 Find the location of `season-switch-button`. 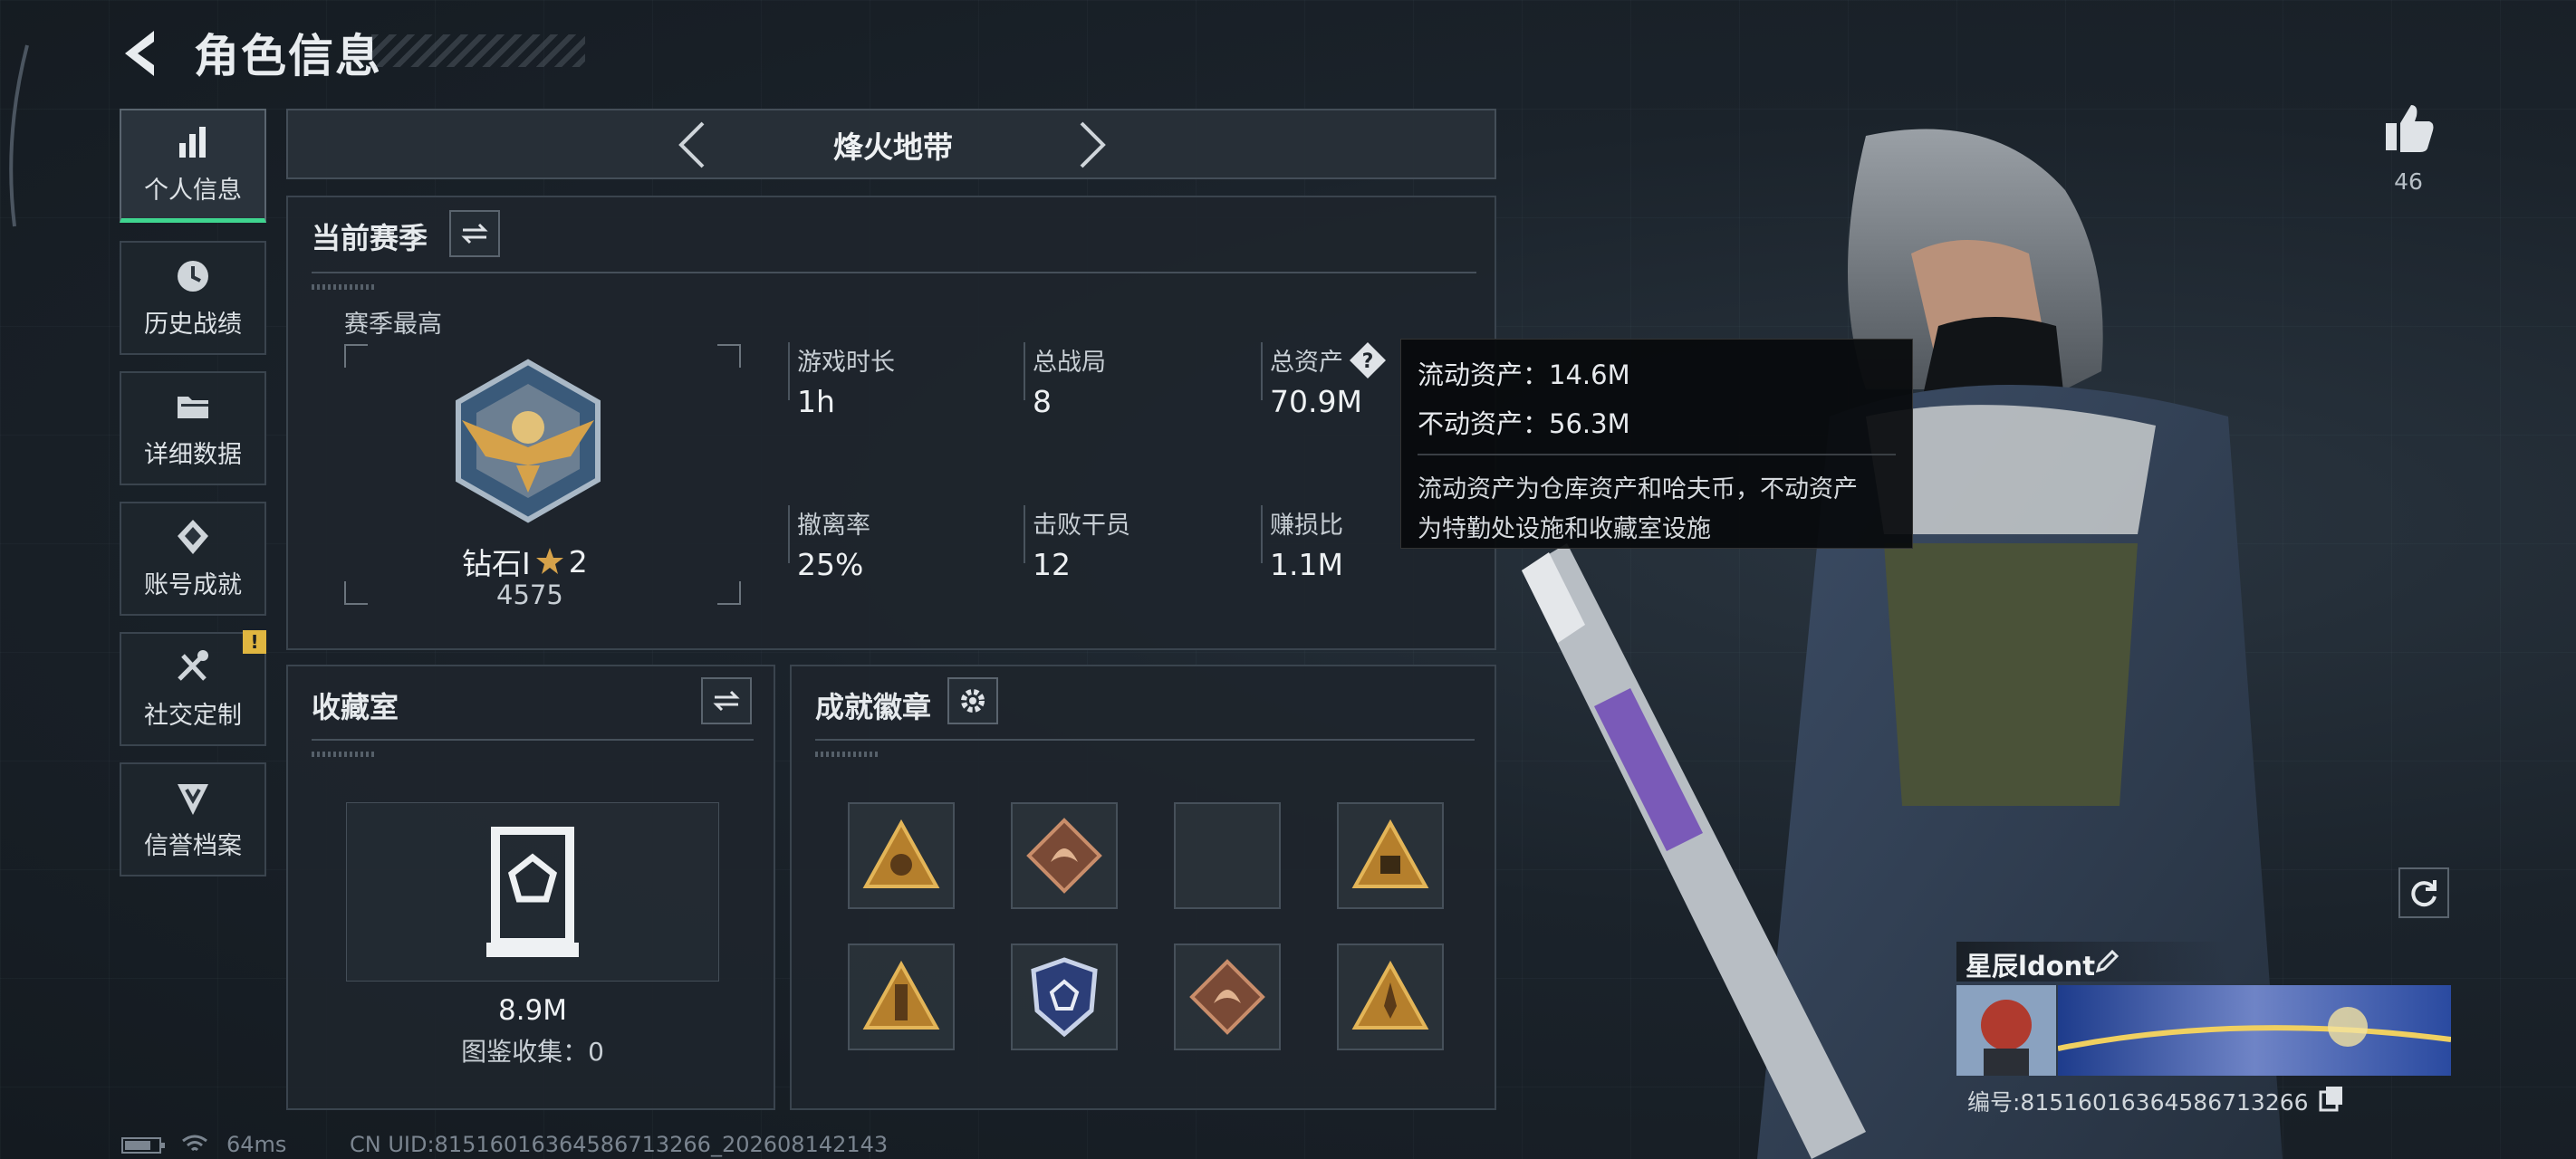

season-switch-button is located at coordinates (474, 234).